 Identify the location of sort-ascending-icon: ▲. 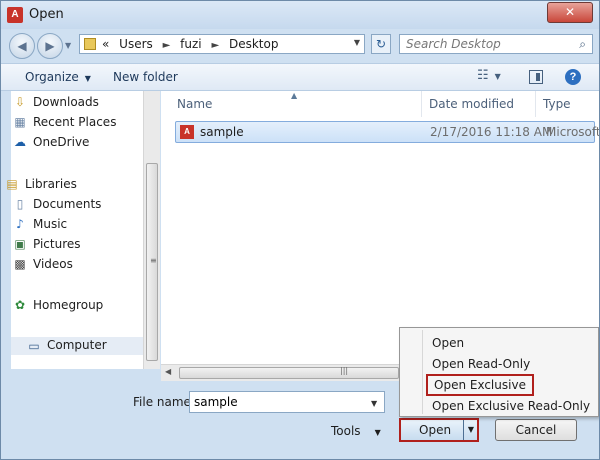
(294, 95).